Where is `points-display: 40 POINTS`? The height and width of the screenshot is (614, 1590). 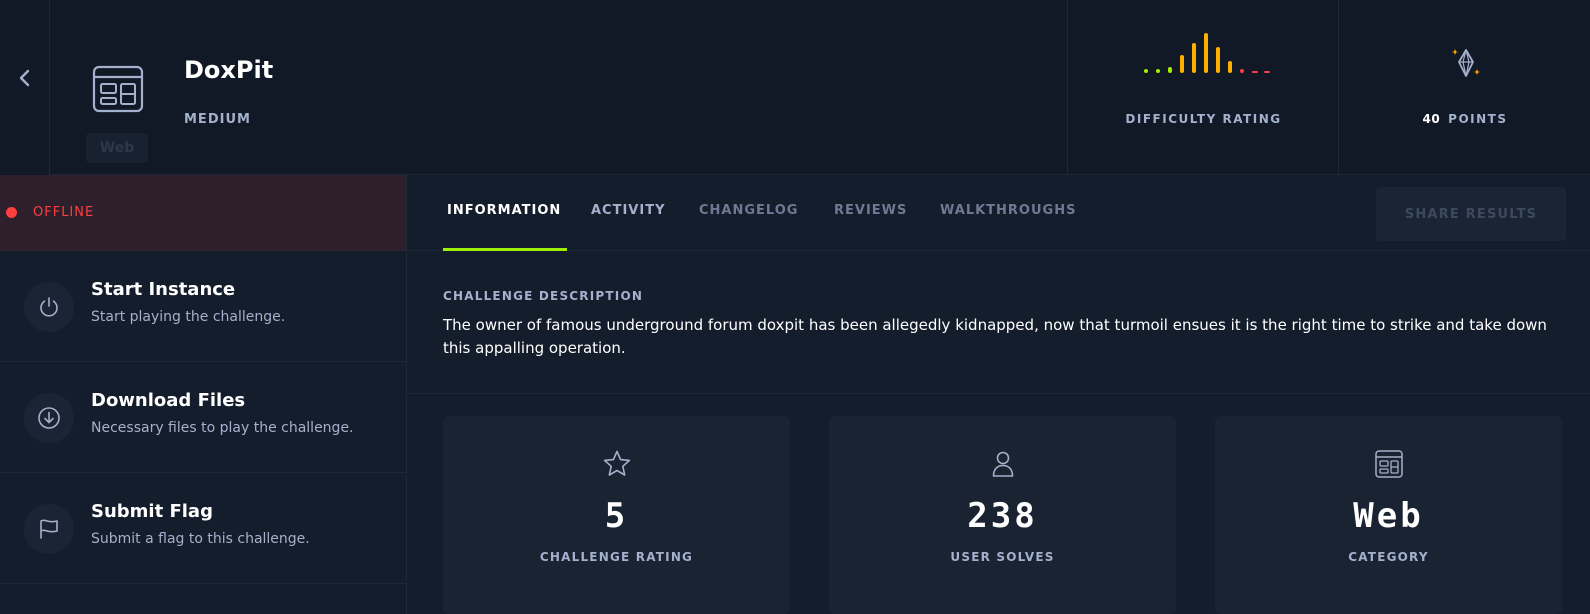 points-display: 40 POINTS is located at coordinates (1464, 119).